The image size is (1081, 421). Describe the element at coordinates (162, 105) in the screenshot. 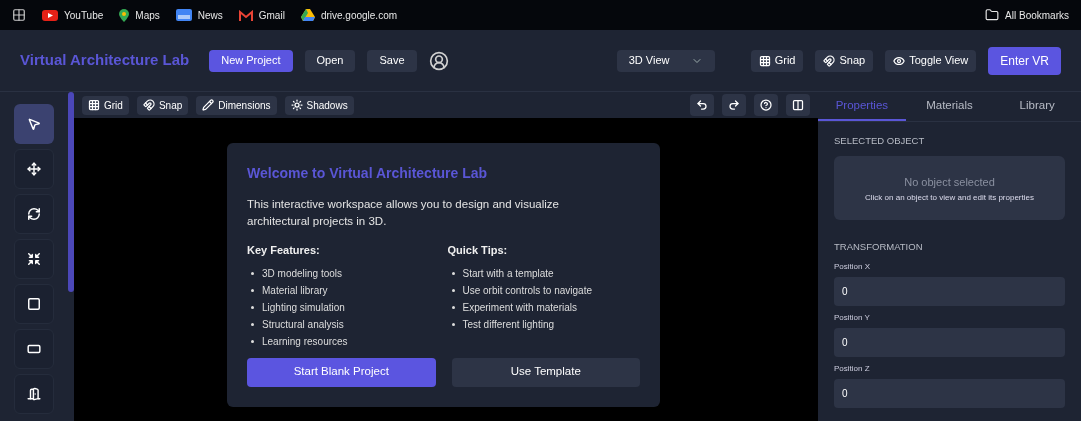

I see `canvas-tool-button: Snap` at that location.